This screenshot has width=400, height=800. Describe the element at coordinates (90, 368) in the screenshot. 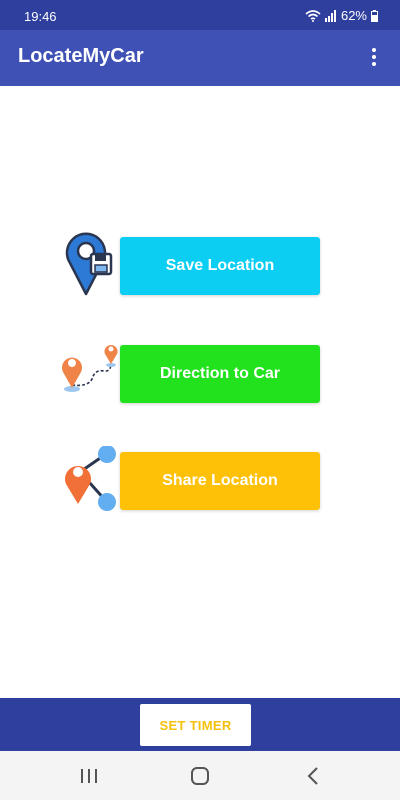

I see `route-pins-icon` at that location.